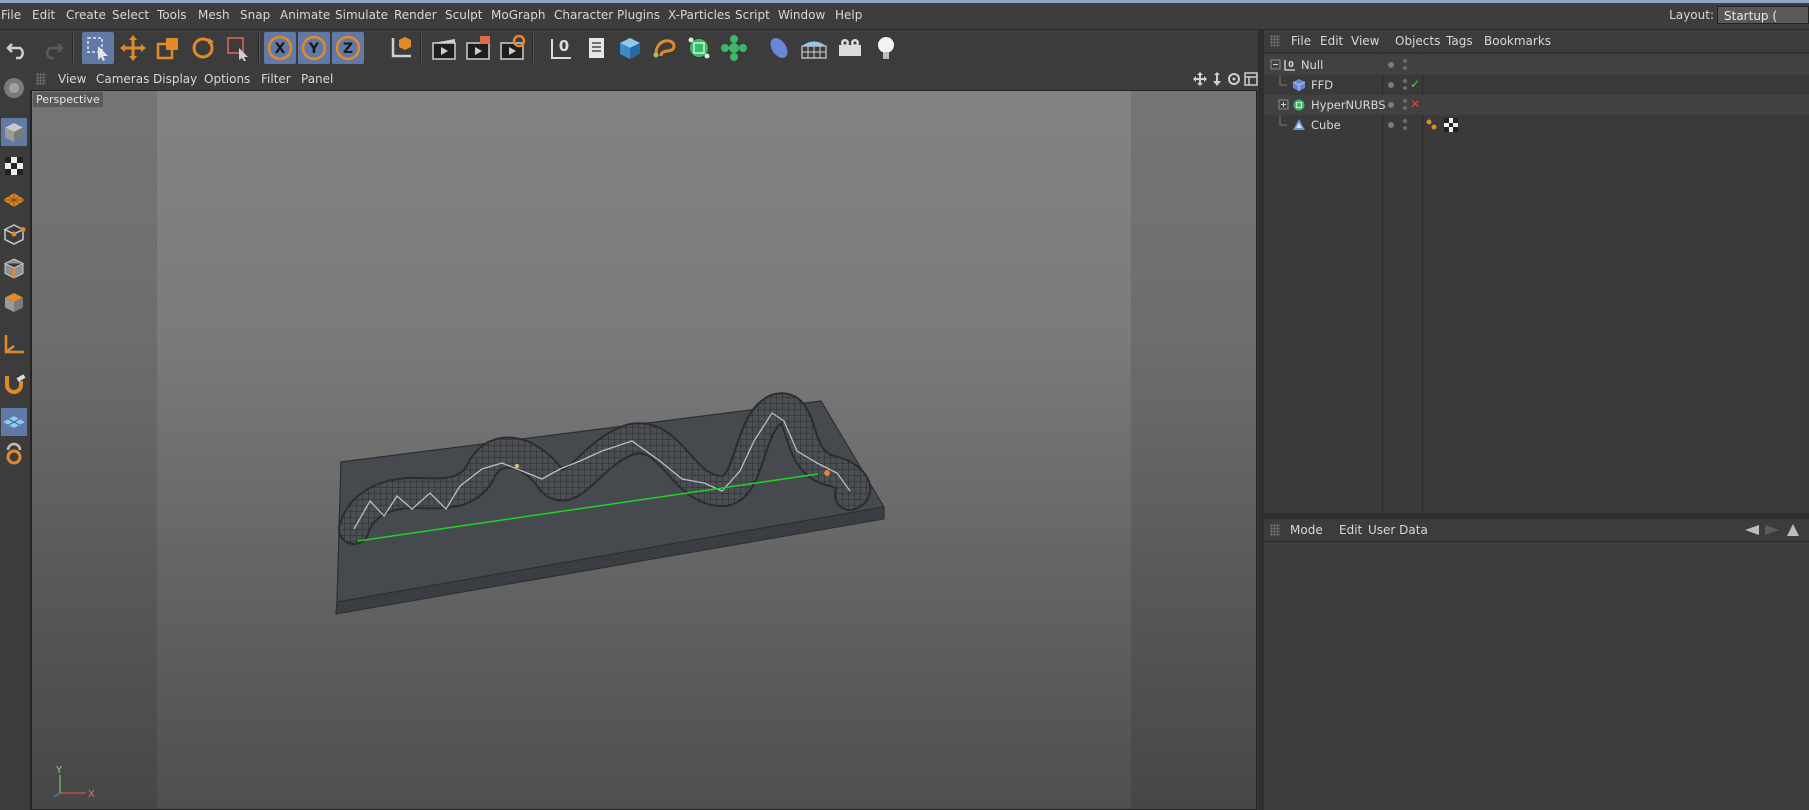 The width and height of the screenshot is (1809, 810). What do you see at coordinates (779, 48) in the screenshot?
I see `deformer-button` at bounding box center [779, 48].